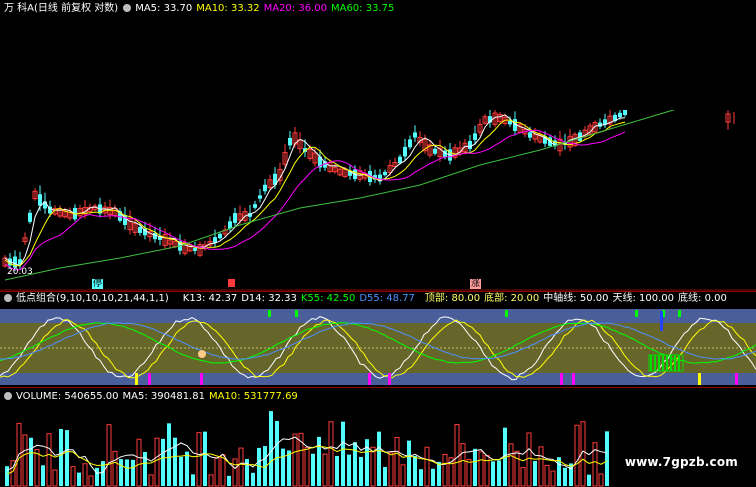  I want to click on watermark: www.7gpzb.com, so click(681, 462).